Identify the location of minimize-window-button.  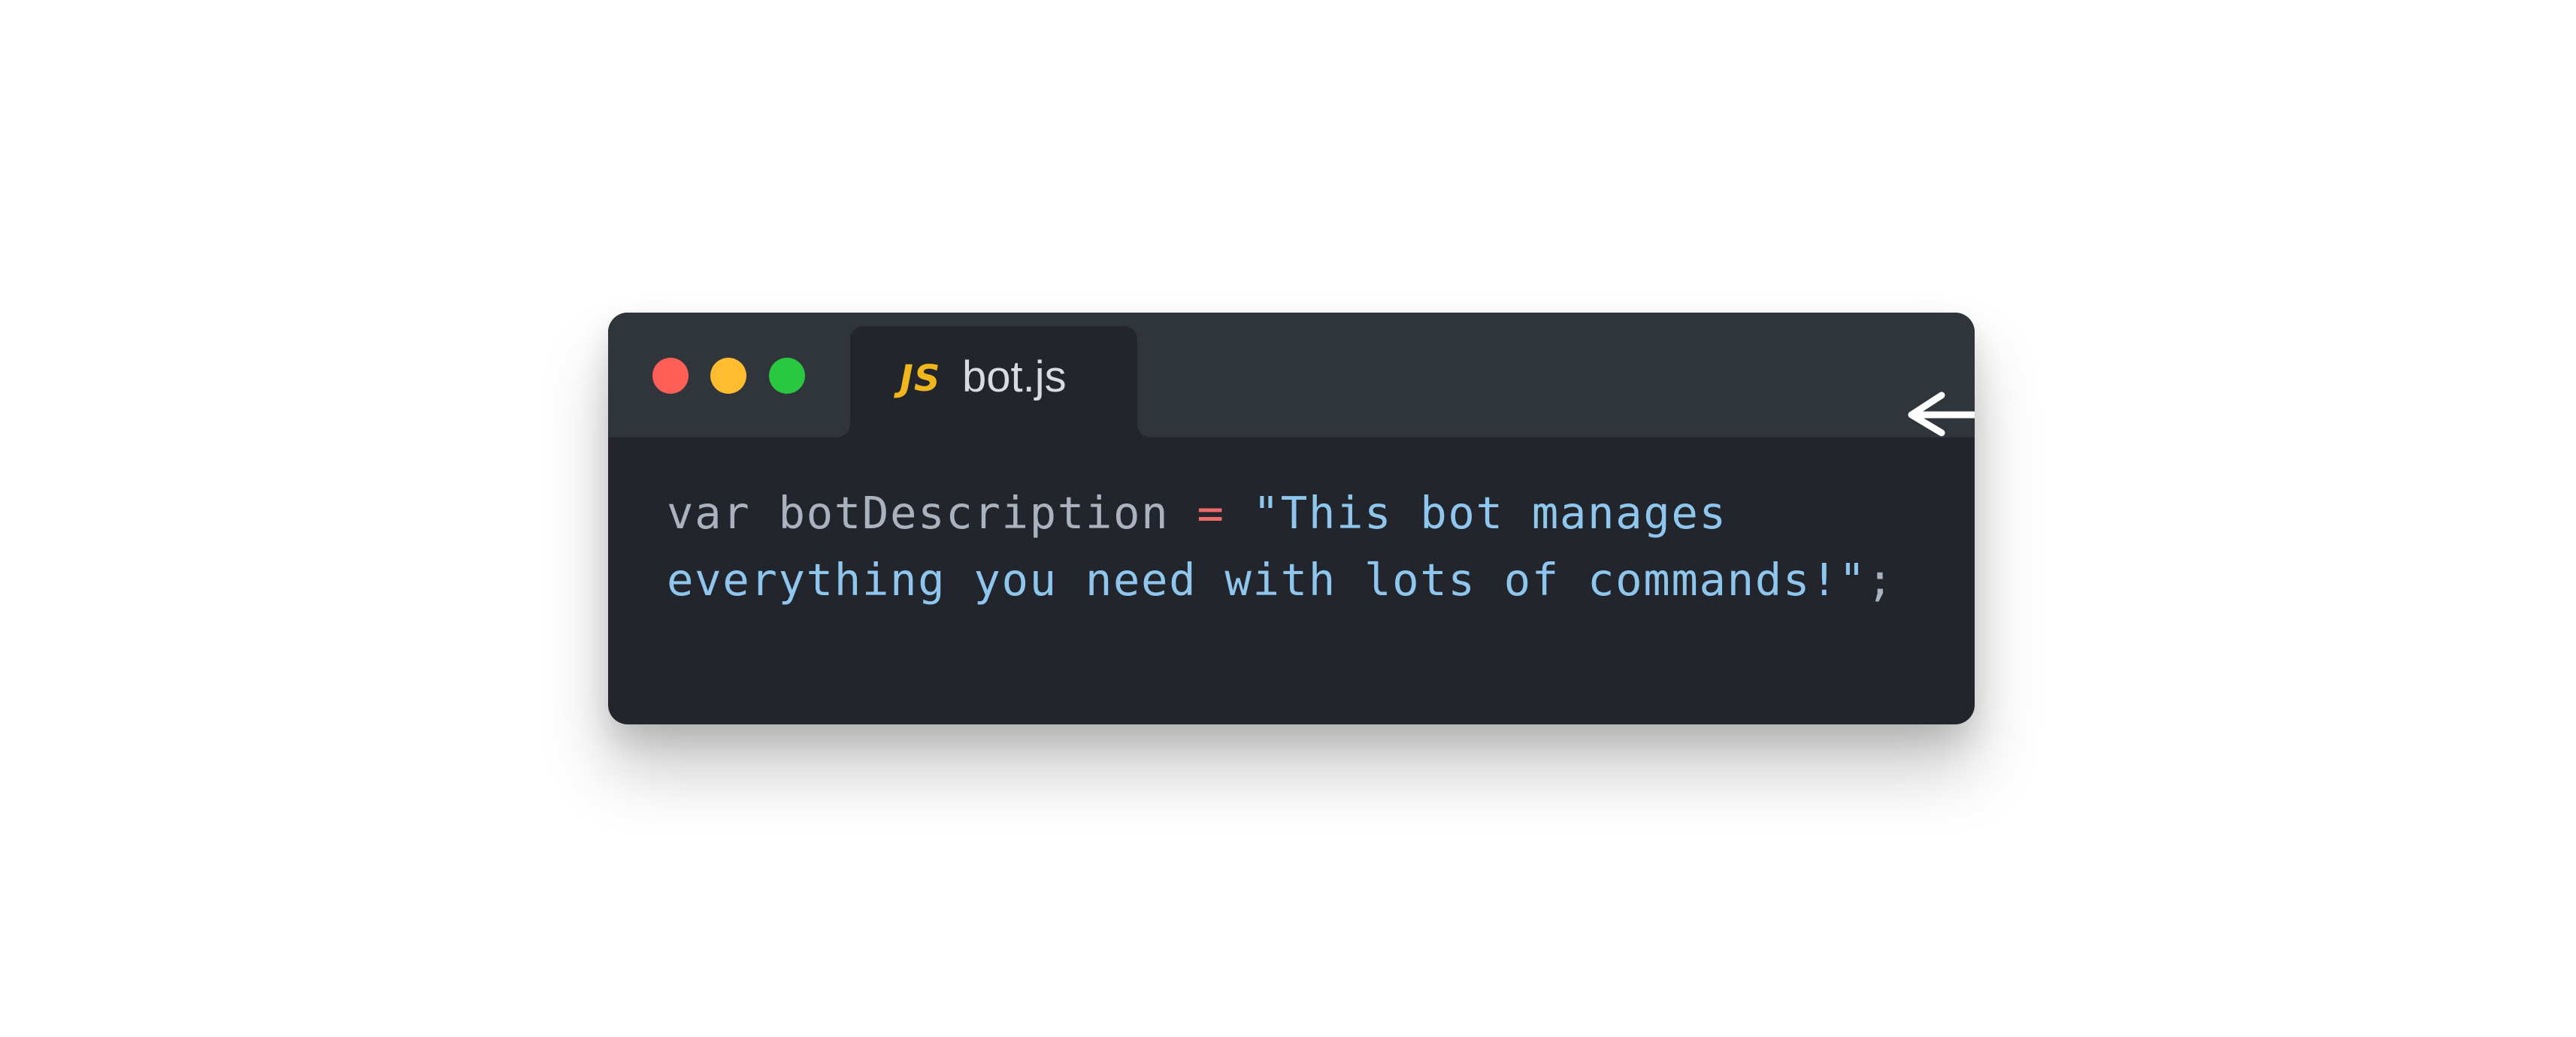
(728, 376).